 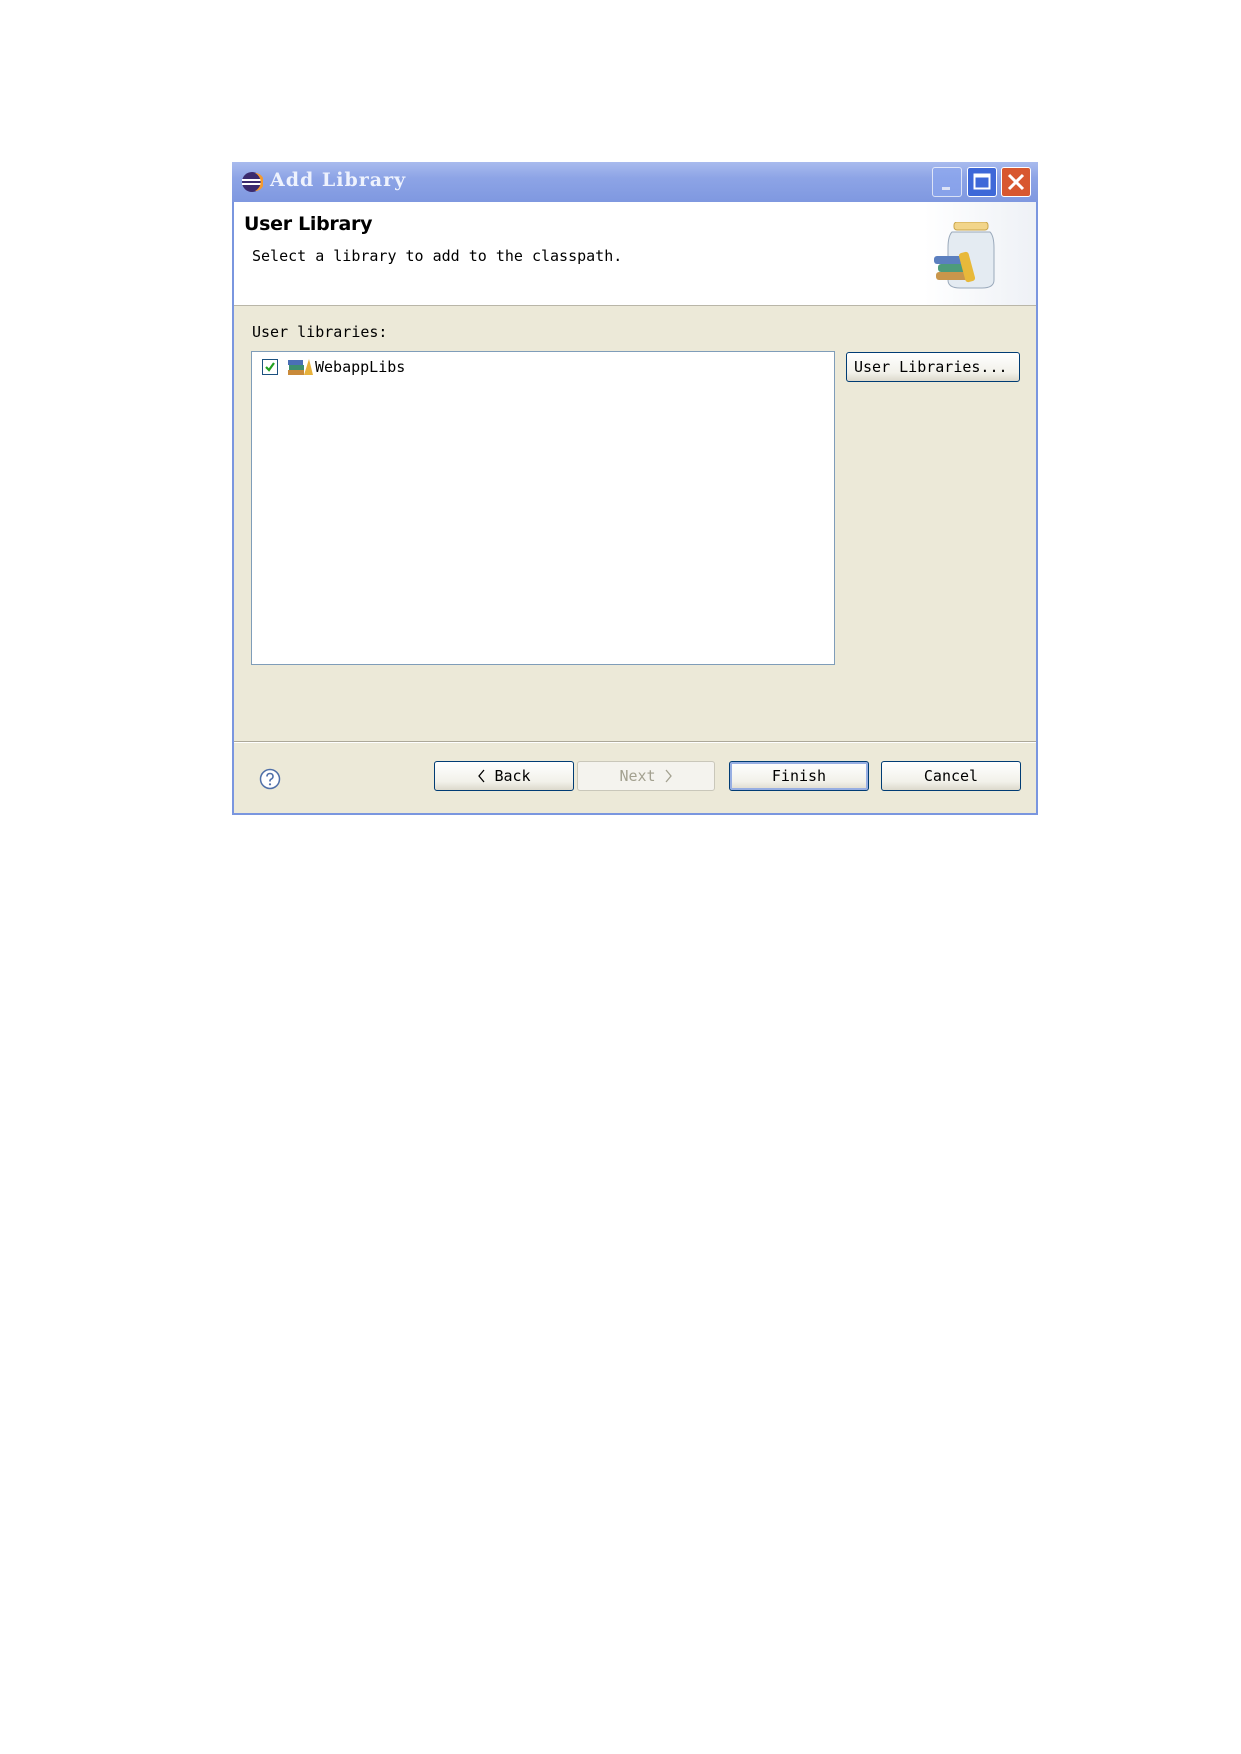 I want to click on footer-separator, so click(x=635, y=742).